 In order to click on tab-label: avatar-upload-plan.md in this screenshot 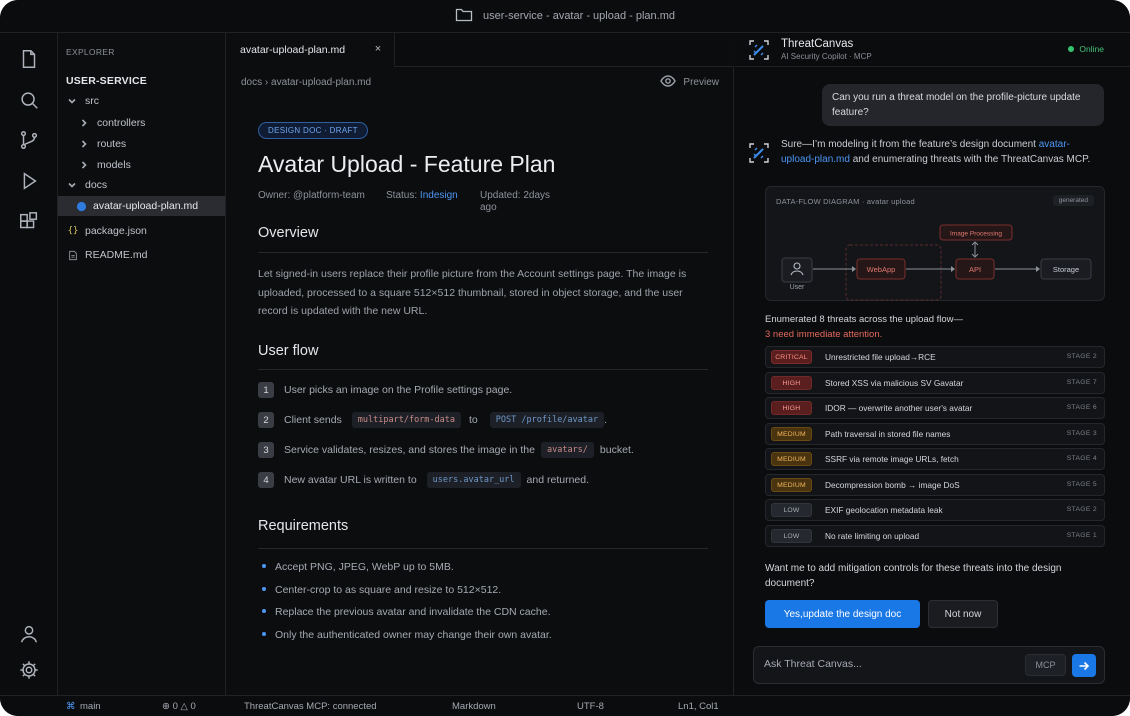, I will do `click(293, 50)`.